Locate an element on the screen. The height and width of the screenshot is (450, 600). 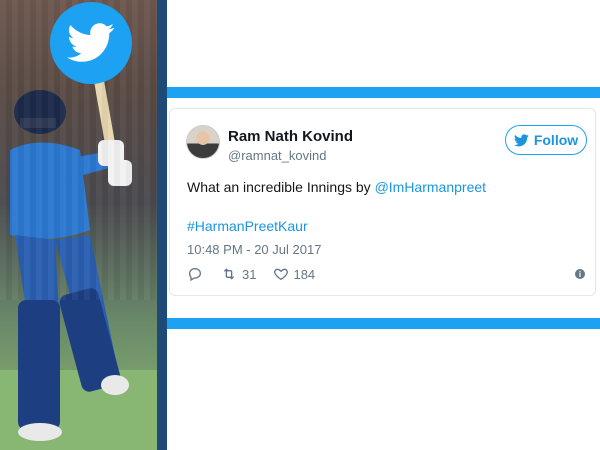
twitter-logo-badge is located at coordinates (91, 43).